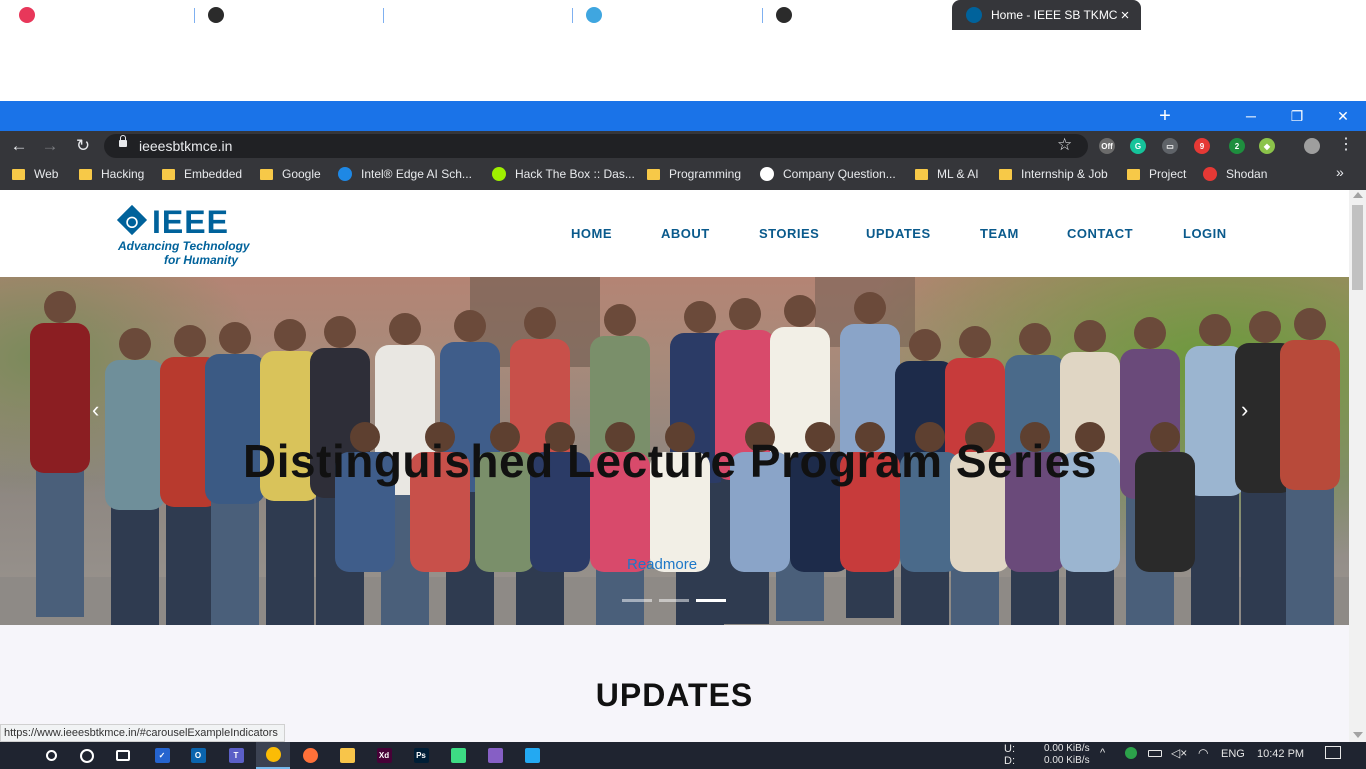 This screenshot has height=769, width=1366. I want to click on site-icon, so click(784, 15).